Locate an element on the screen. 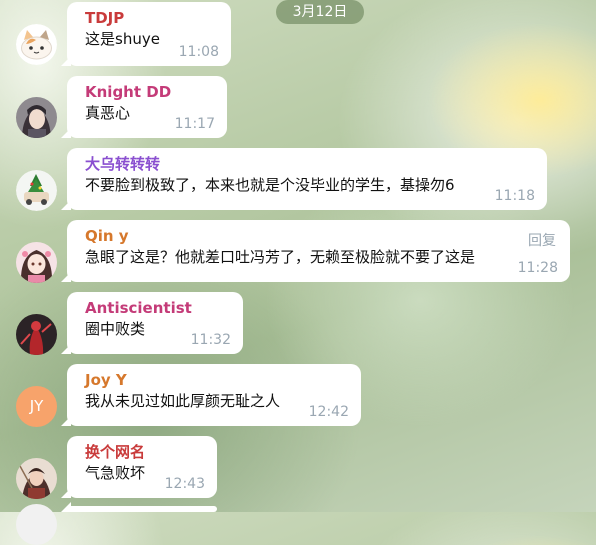 The height and width of the screenshot is (545, 596). cat-avatar-icon is located at coordinates (36, 44).